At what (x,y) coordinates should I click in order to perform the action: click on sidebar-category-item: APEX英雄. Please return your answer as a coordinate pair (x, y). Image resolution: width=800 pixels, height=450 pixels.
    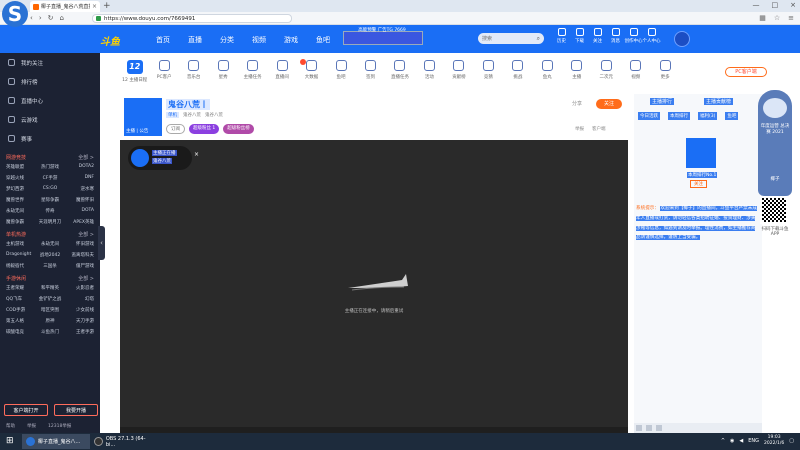
    Looking at the image, I should click on (79, 222).